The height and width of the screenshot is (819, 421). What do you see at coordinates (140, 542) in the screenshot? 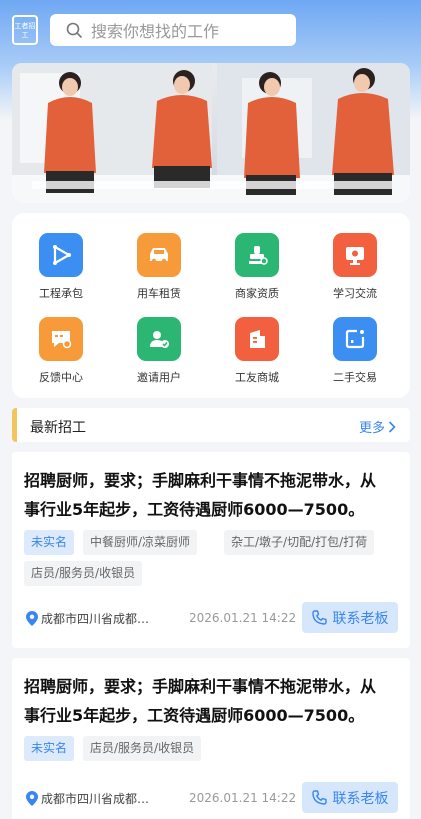
I see `job-tag: 中餐厨师/凉菜厨师` at bounding box center [140, 542].